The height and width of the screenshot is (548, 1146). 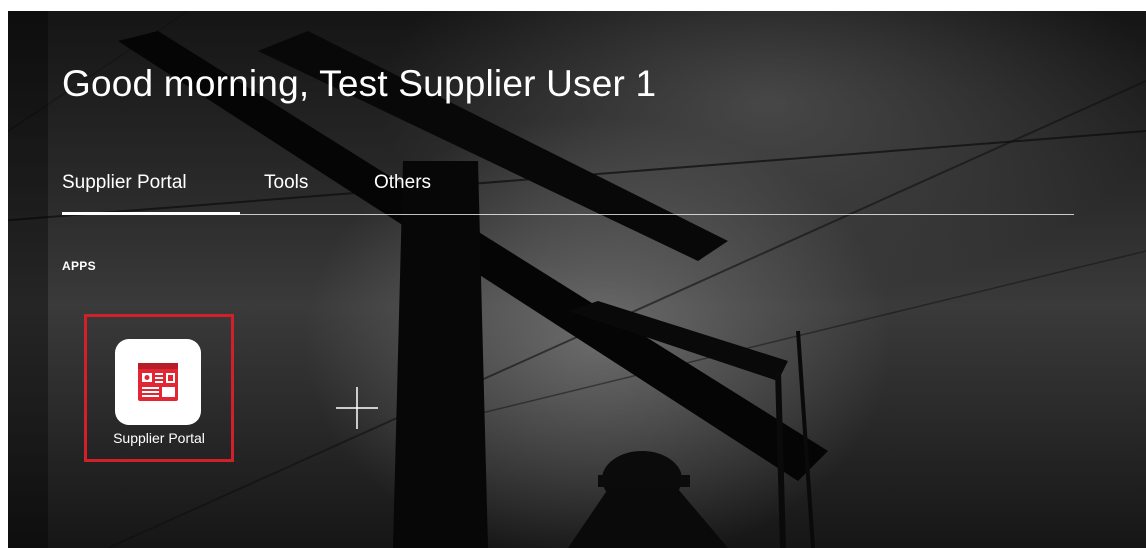 I want to click on app-label-supplier-portal: Supplier Portal, so click(x=159, y=438).